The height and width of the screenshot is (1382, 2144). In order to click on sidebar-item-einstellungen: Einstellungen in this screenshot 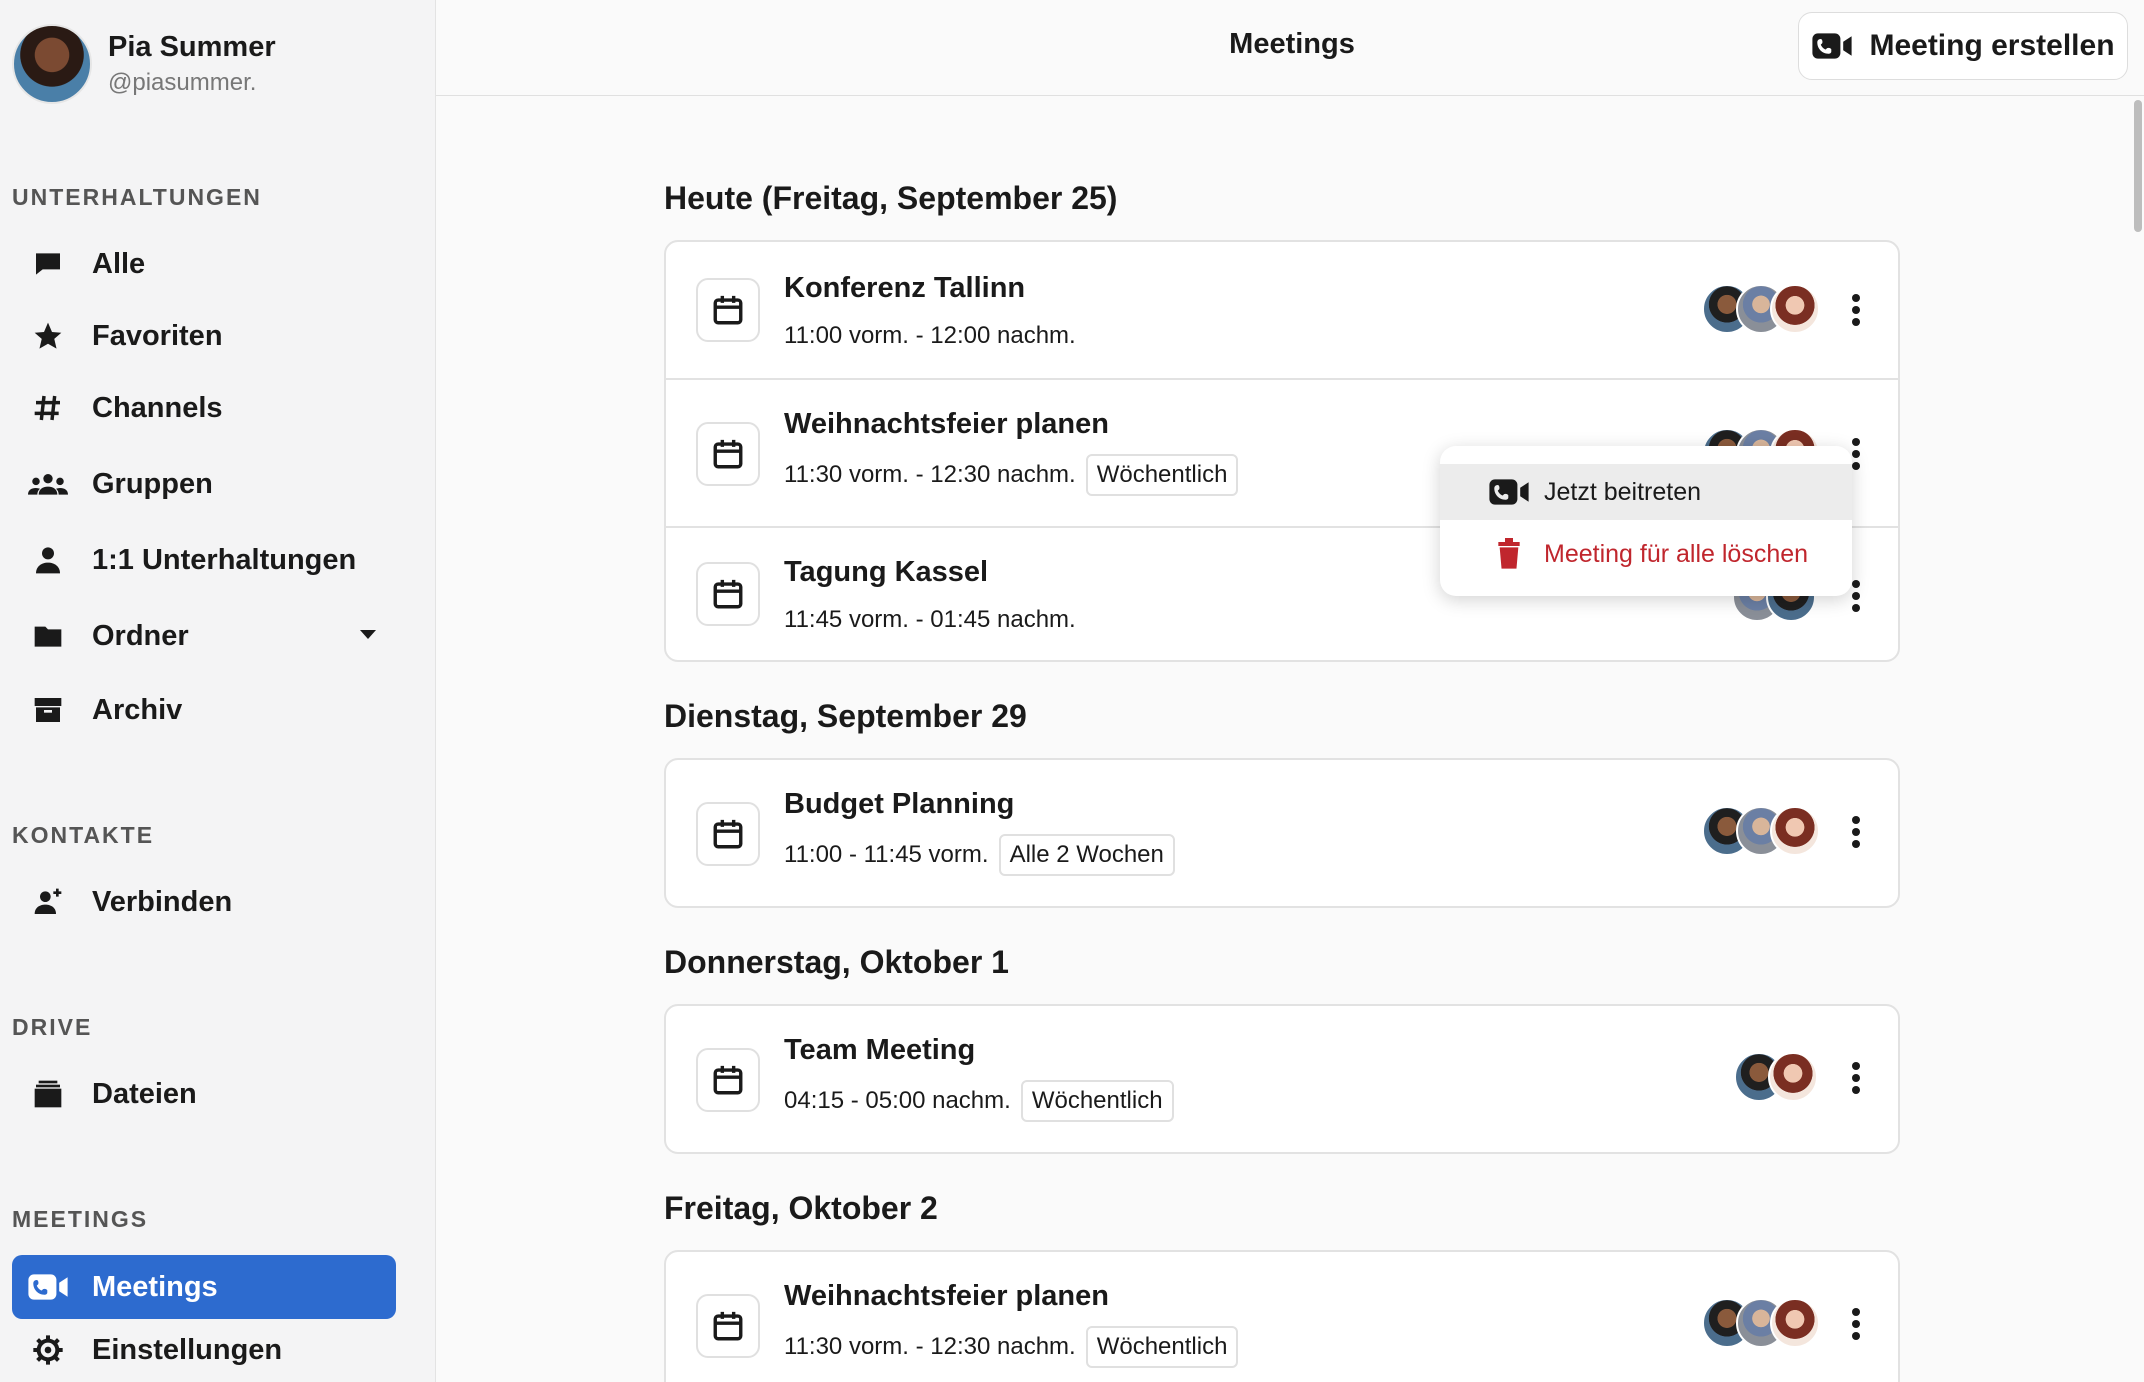, I will do `click(204, 1350)`.